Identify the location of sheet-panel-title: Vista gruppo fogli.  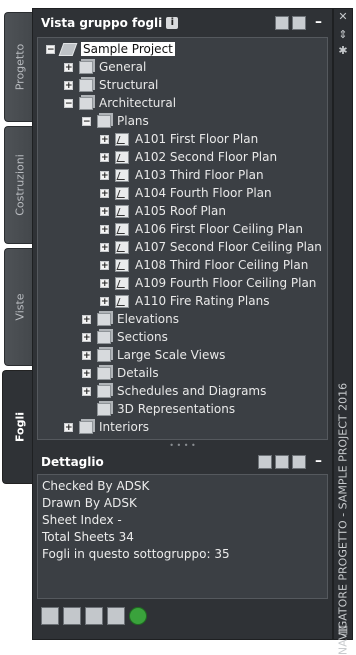
(102, 23).